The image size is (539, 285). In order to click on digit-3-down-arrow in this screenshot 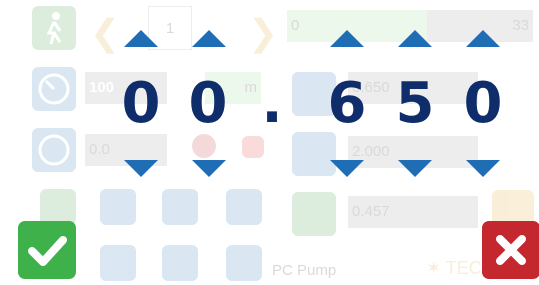, I will do `click(347, 168)`.